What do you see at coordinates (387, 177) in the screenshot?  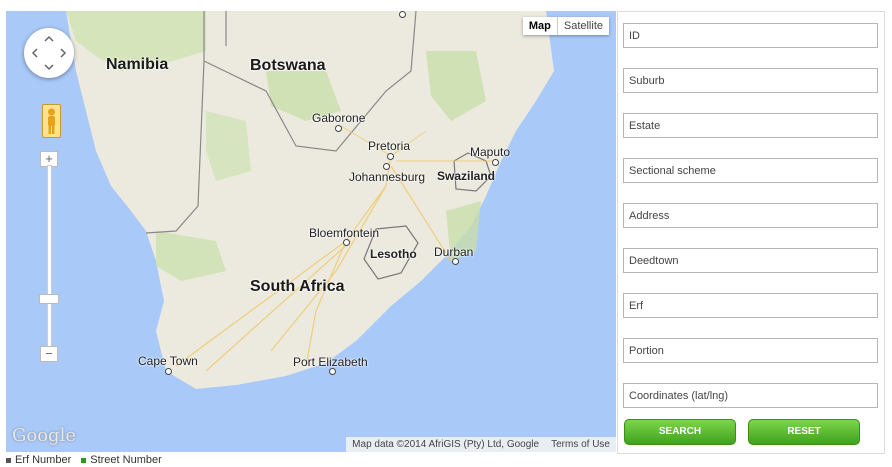 I see `label-johannesburg: Johannesburg` at bounding box center [387, 177].